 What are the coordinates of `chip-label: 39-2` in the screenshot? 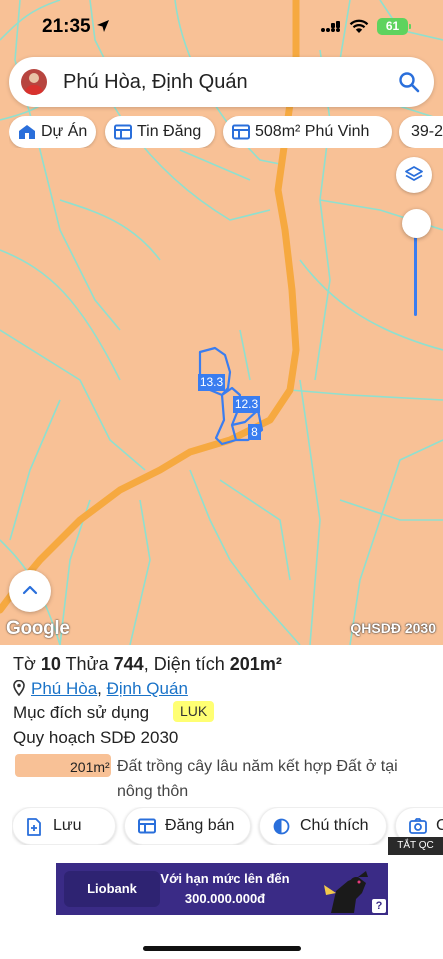 It's located at (427, 131).